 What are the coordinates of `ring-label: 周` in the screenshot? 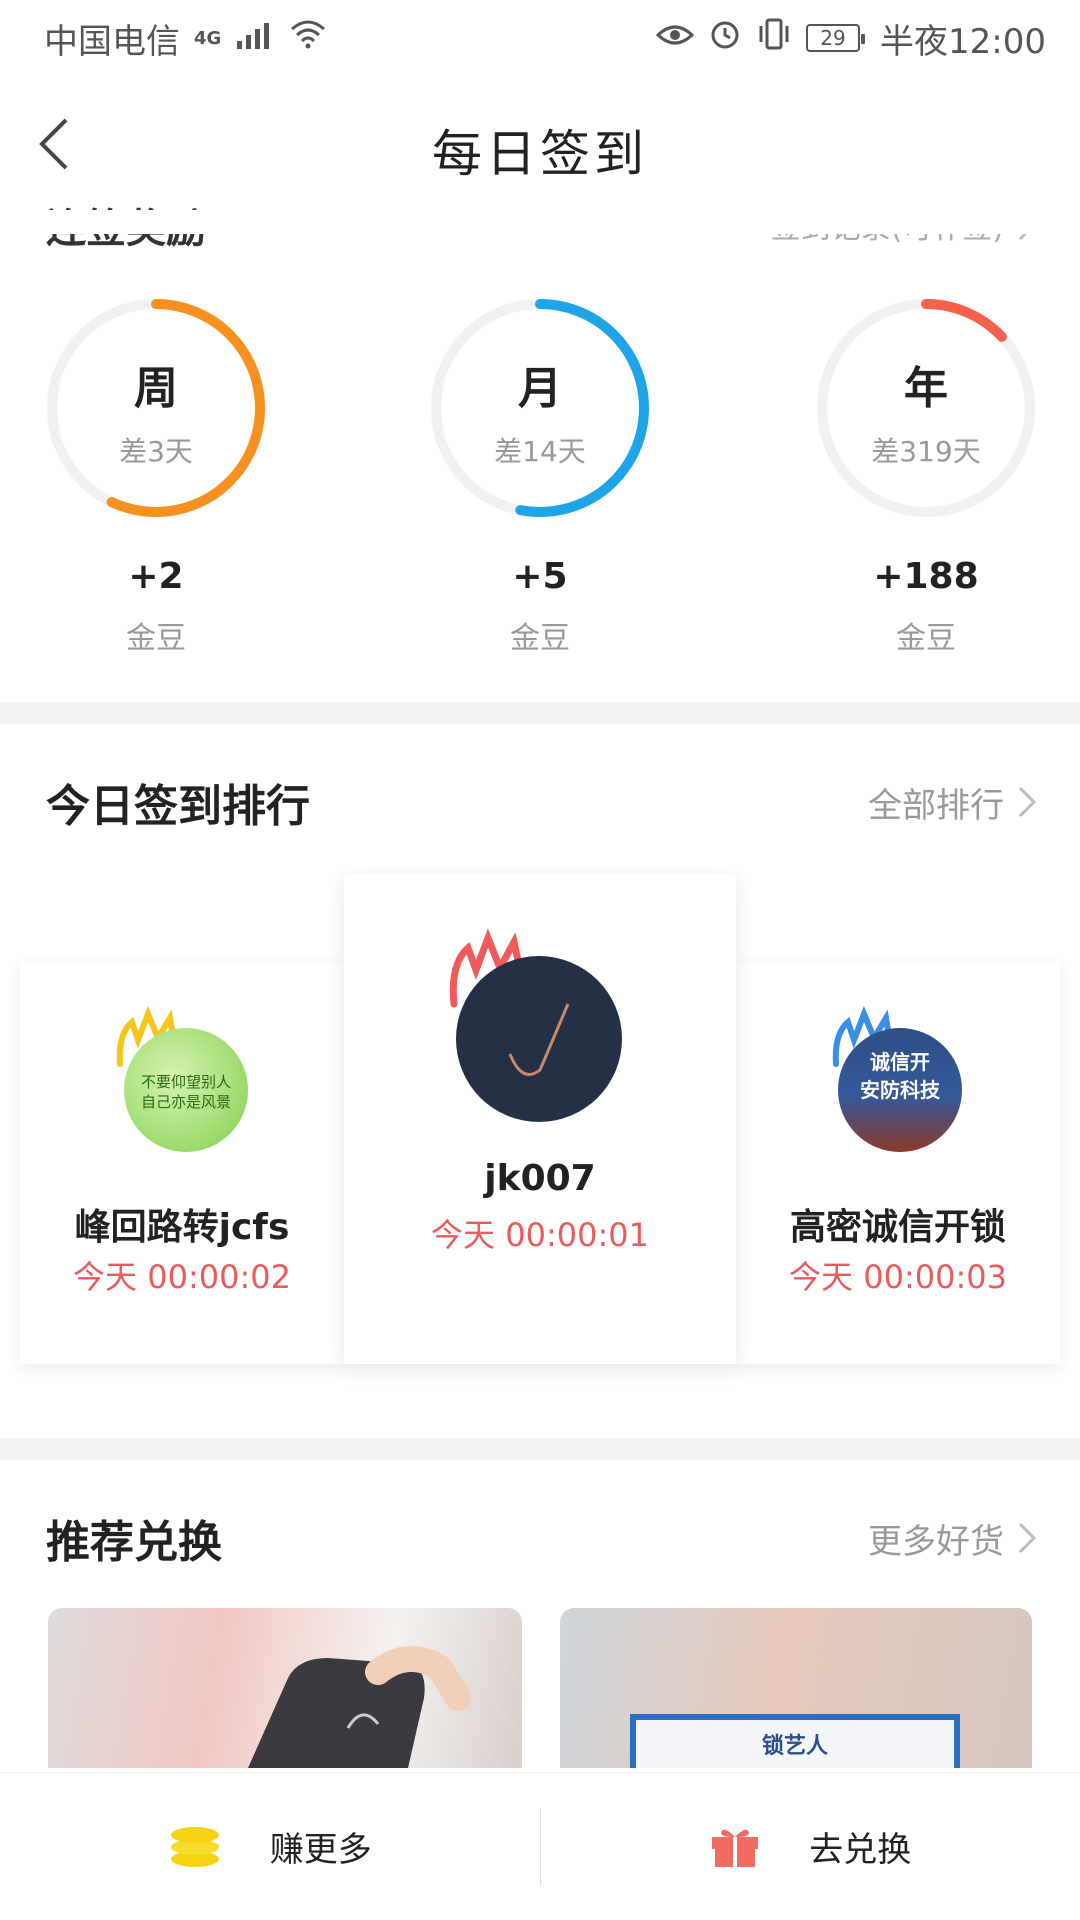 It's located at (156, 388).